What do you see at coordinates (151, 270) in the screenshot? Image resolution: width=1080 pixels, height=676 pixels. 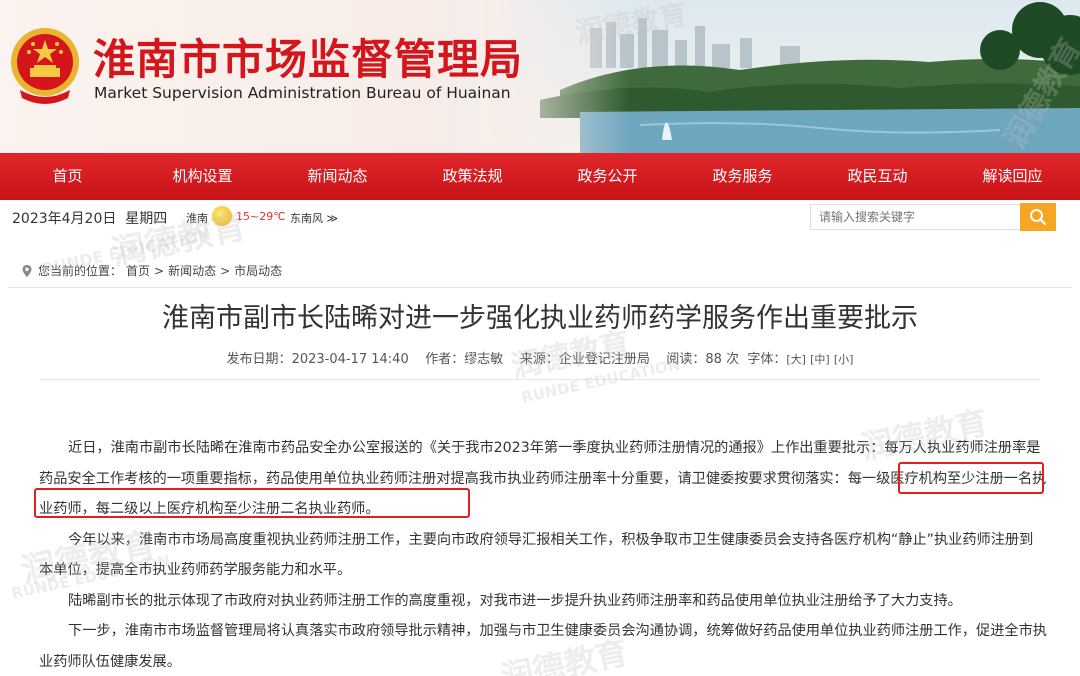 I see `breadcrumb: 您当前的位置： 首页 > 新闻动态 > 市局动态` at bounding box center [151, 270].